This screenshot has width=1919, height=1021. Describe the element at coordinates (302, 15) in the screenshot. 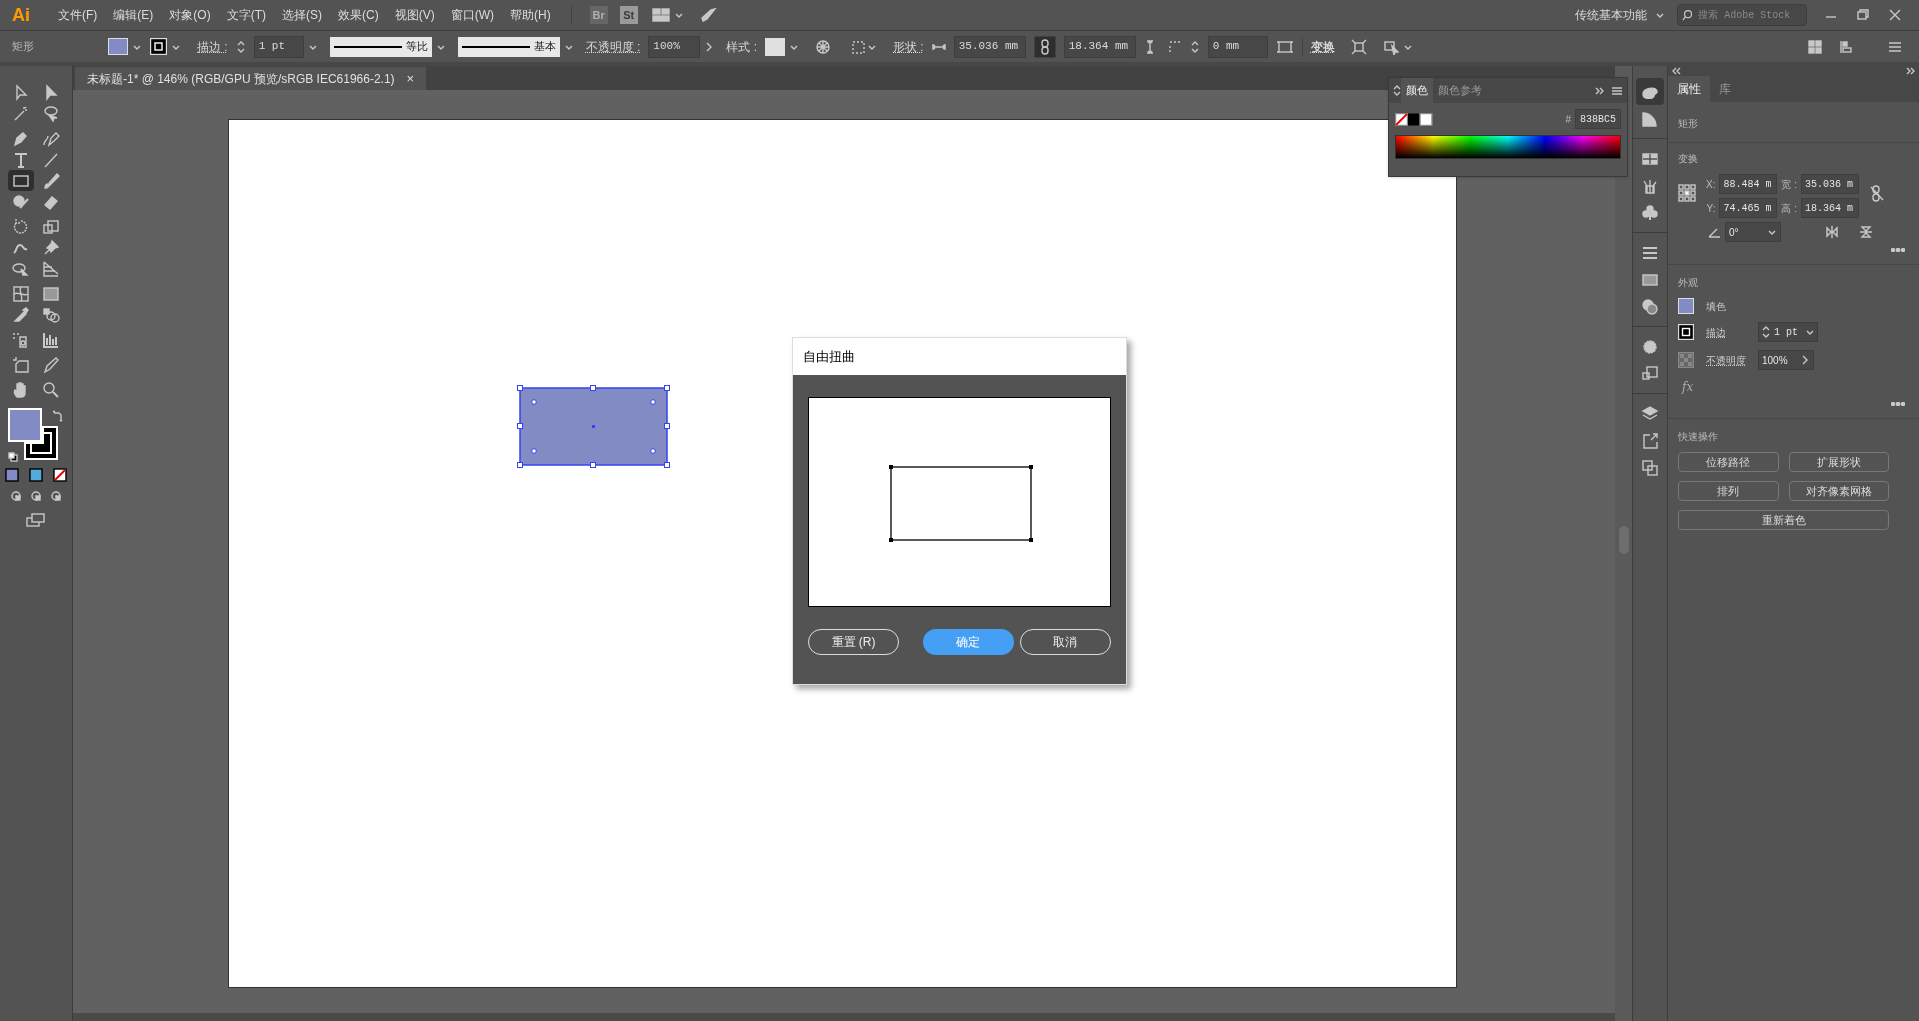

I see `menu-item: 选择(S)` at that location.